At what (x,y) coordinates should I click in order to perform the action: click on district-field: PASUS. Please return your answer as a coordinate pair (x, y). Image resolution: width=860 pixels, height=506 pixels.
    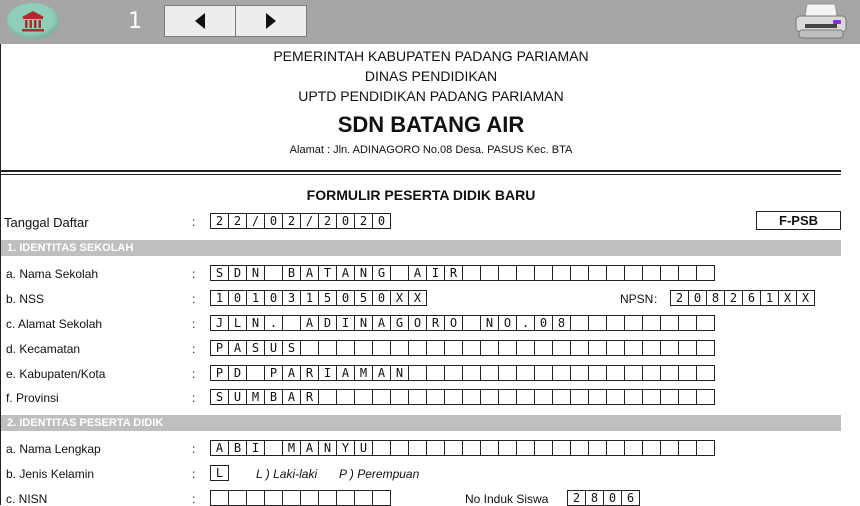
    Looking at the image, I should click on (462, 348).